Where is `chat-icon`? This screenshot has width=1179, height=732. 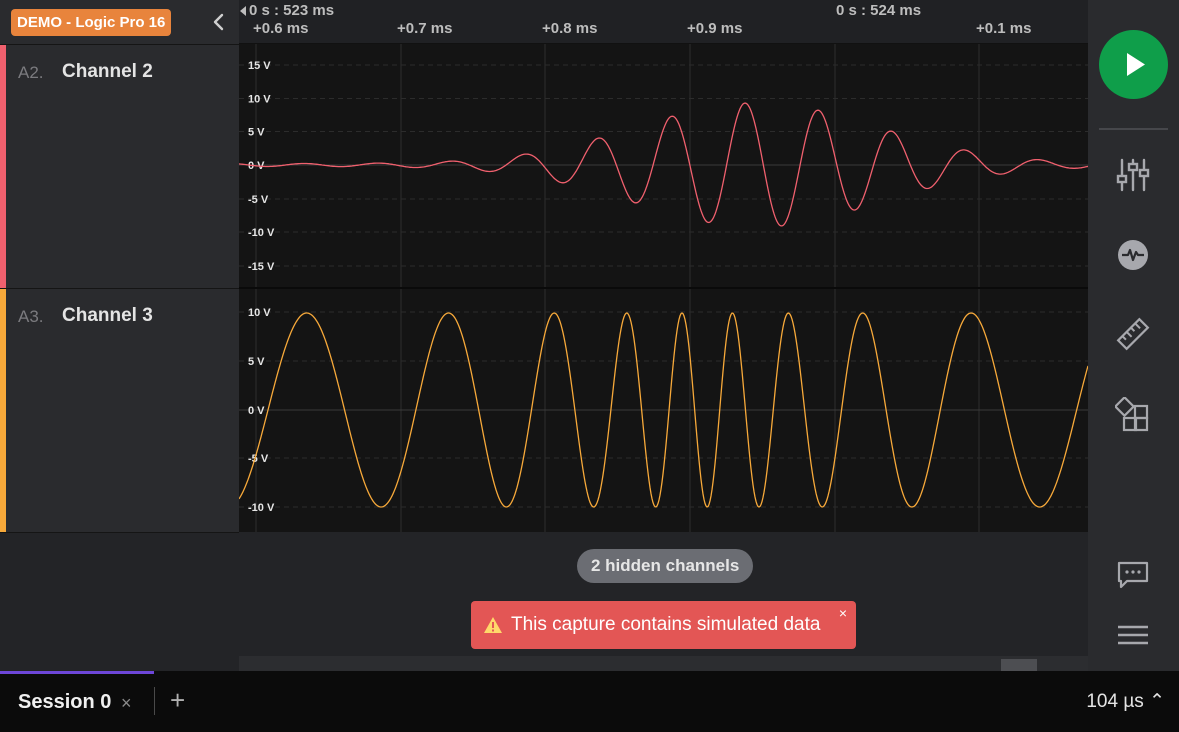 chat-icon is located at coordinates (1133, 574).